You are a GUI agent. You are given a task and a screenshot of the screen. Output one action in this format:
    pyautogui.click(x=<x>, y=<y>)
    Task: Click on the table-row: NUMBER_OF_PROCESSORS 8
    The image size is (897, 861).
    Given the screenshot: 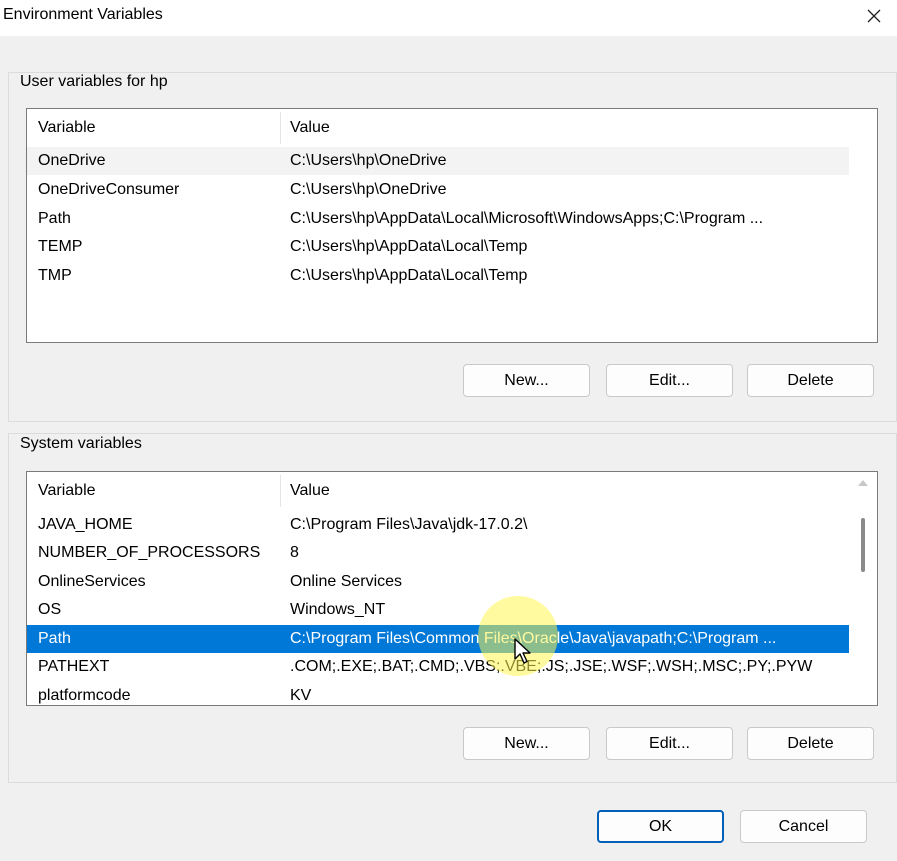 What is the action you would take?
    pyautogui.click(x=438, y=553)
    